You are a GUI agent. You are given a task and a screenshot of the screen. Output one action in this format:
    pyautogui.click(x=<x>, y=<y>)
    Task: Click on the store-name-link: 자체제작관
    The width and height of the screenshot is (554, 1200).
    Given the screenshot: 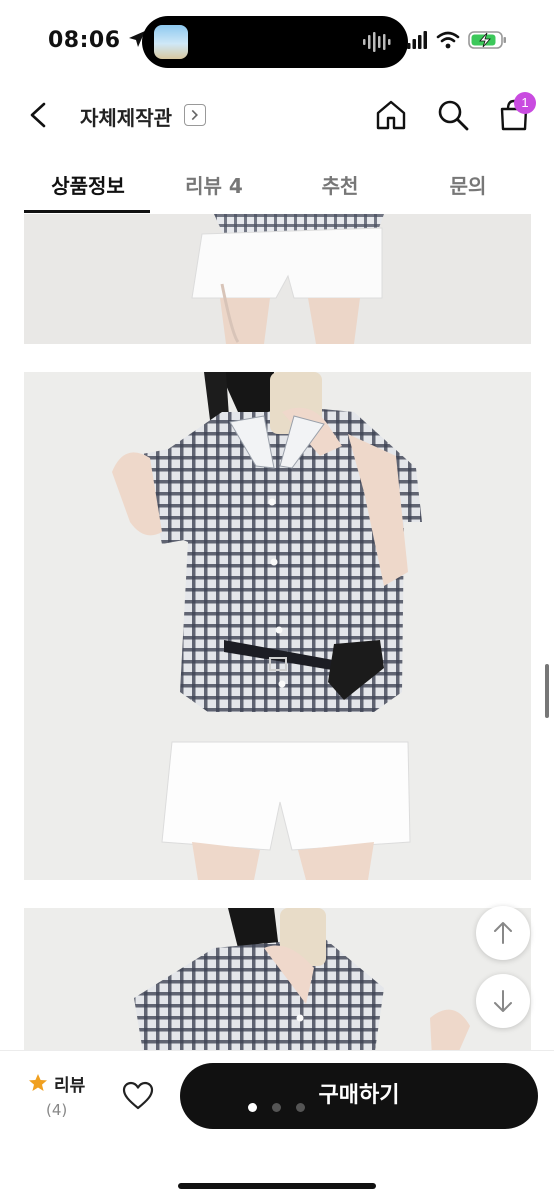 What is the action you would take?
    pyautogui.click(x=126, y=116)
    